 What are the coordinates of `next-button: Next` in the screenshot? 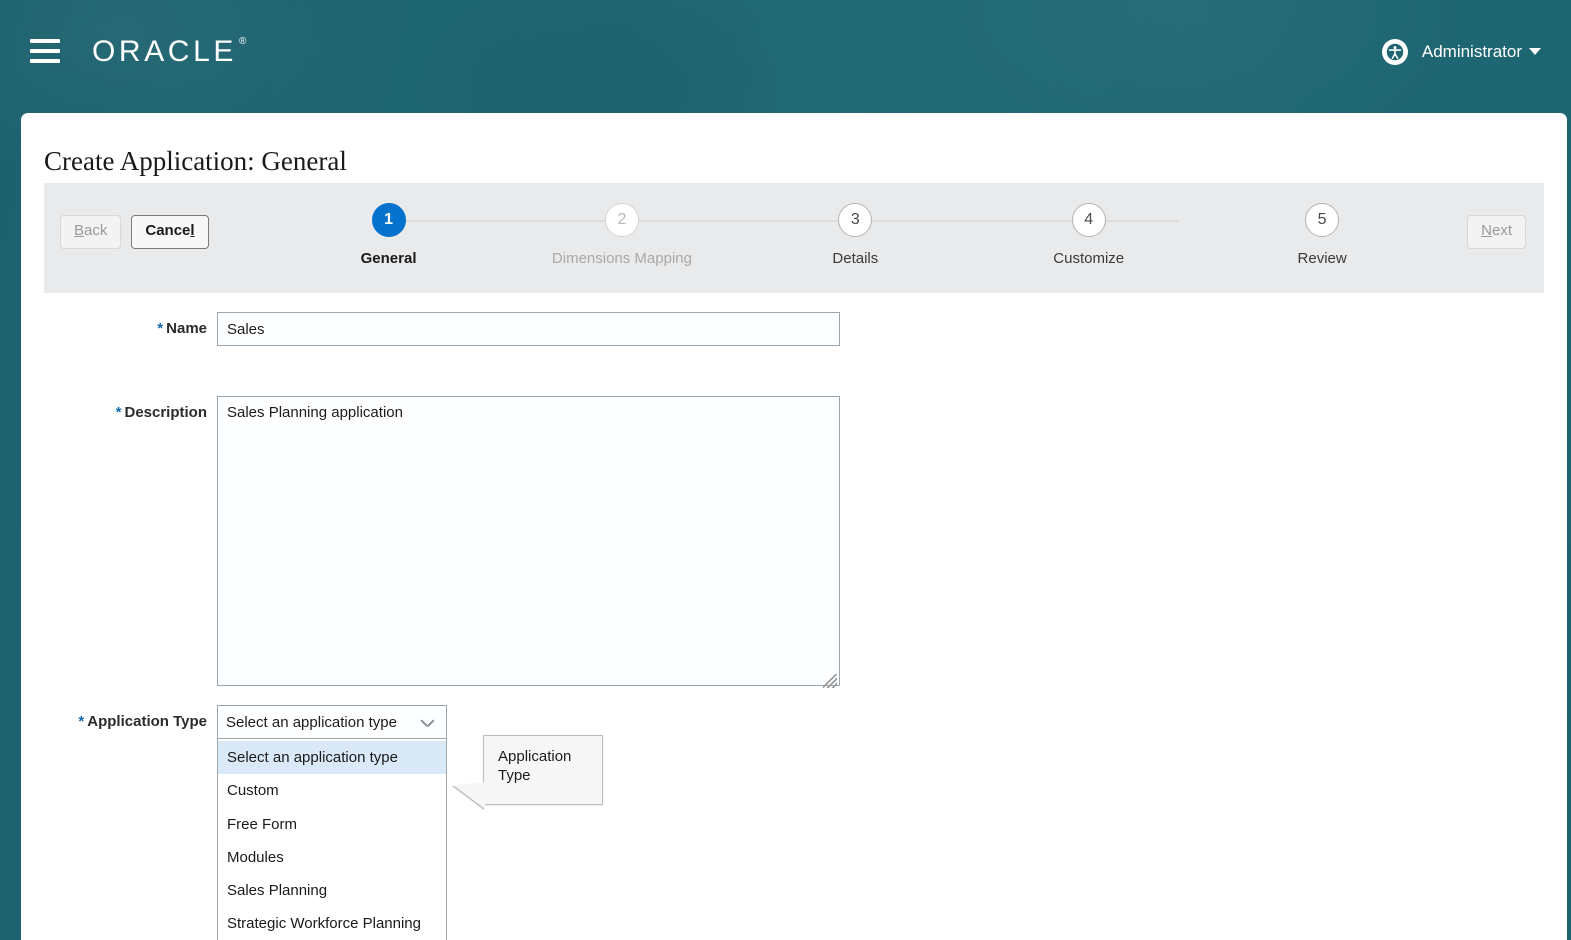 It's located at (1496, 232).